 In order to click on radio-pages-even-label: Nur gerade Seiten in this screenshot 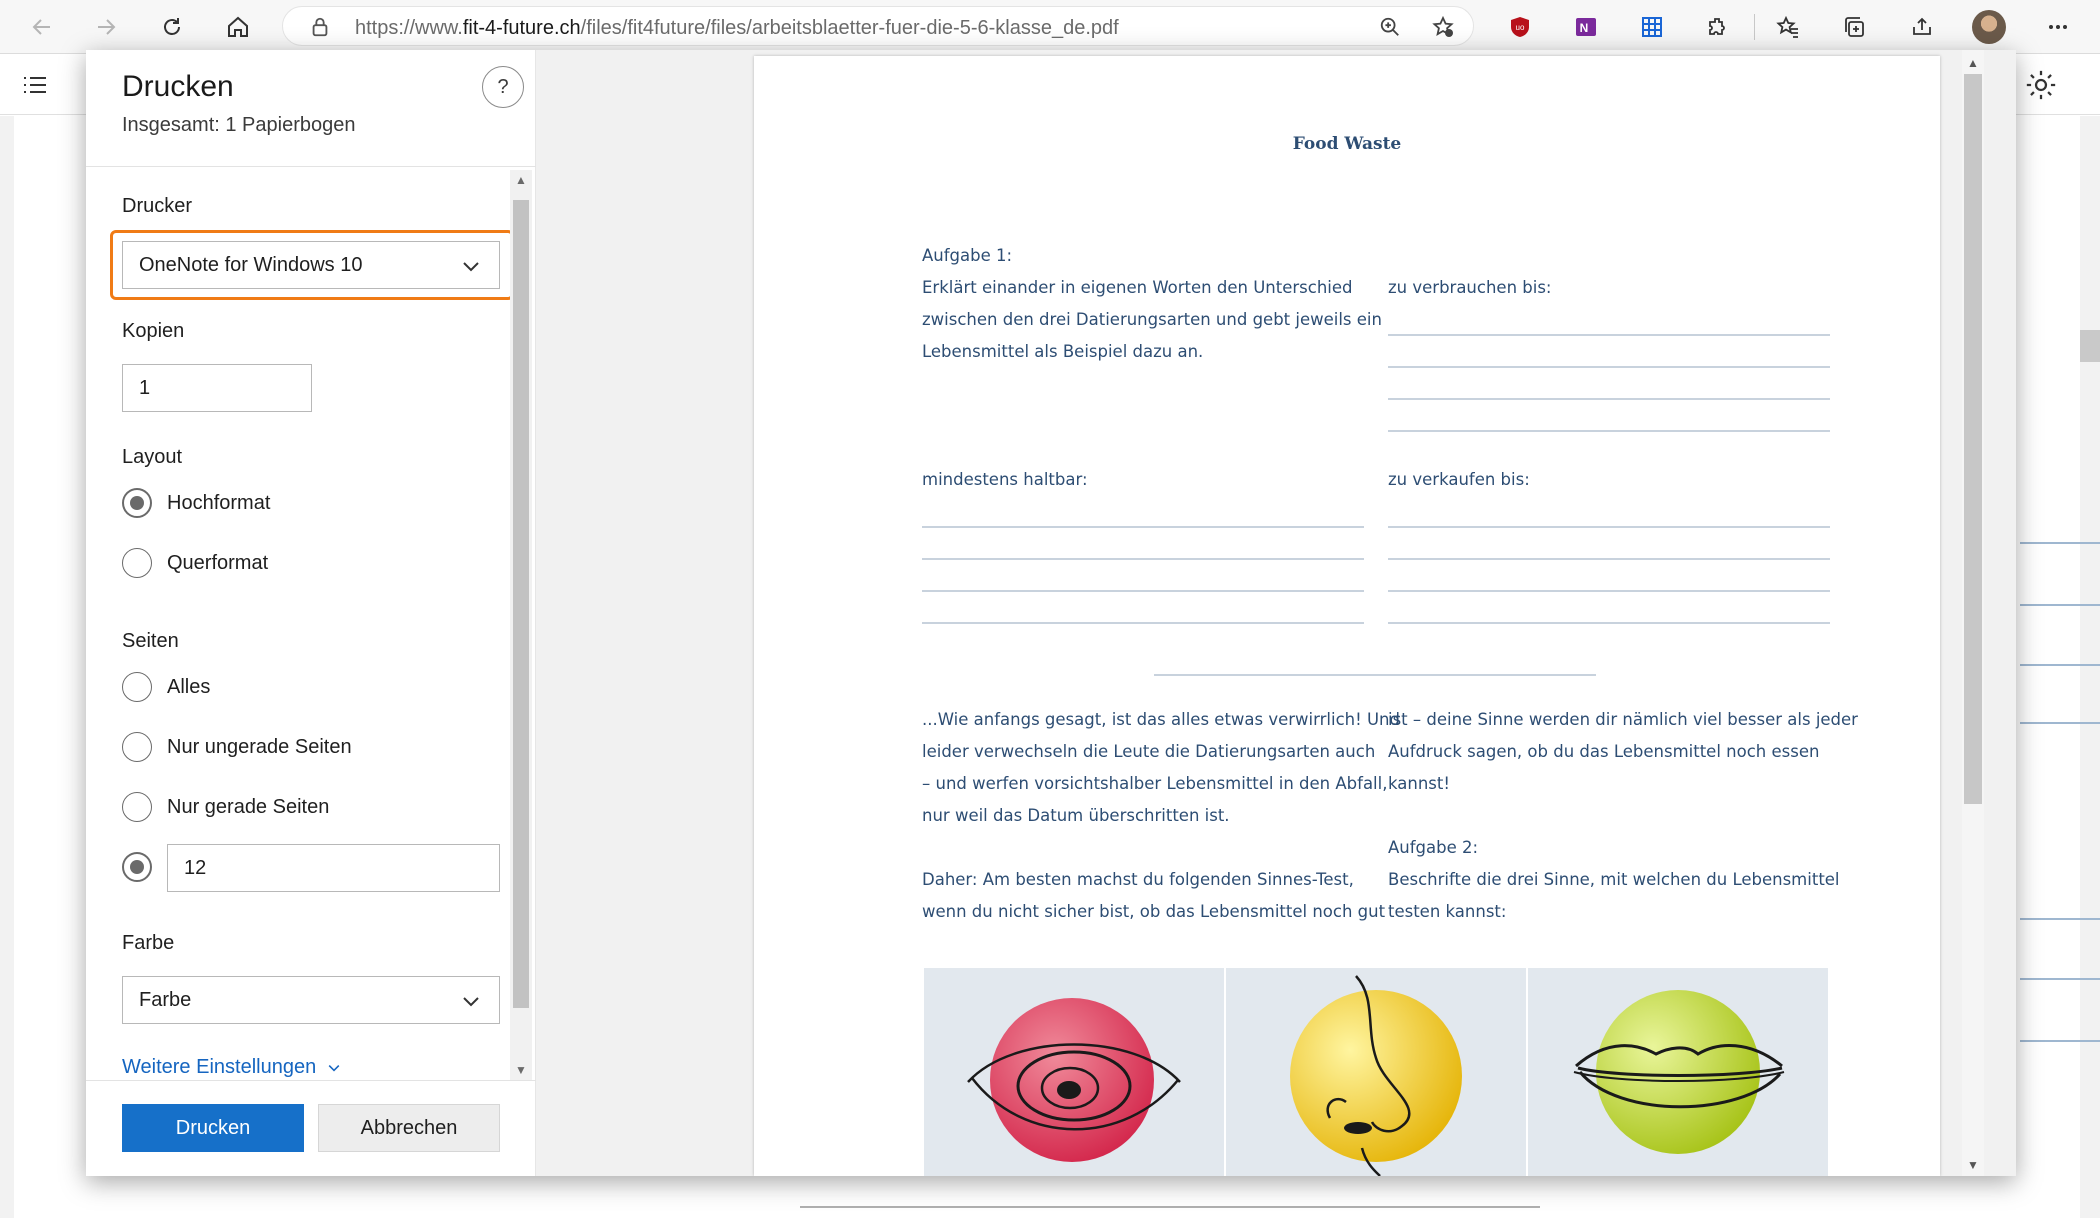, I will do `click(248, 807)`.